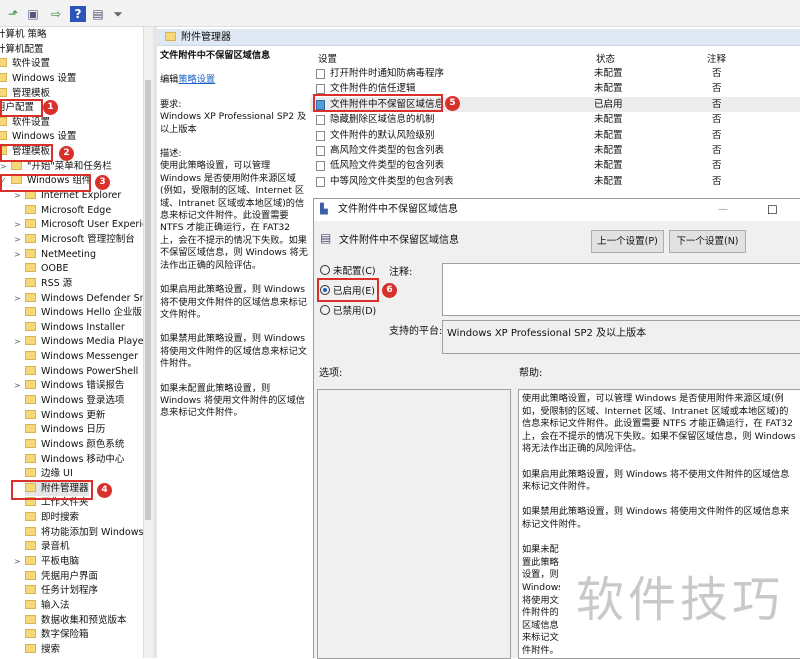 Image resolution: width=800 pixels, height=659 pixels. I want to click on dialog-title: 文件附件中不保留区域信息, so click(398, 209).